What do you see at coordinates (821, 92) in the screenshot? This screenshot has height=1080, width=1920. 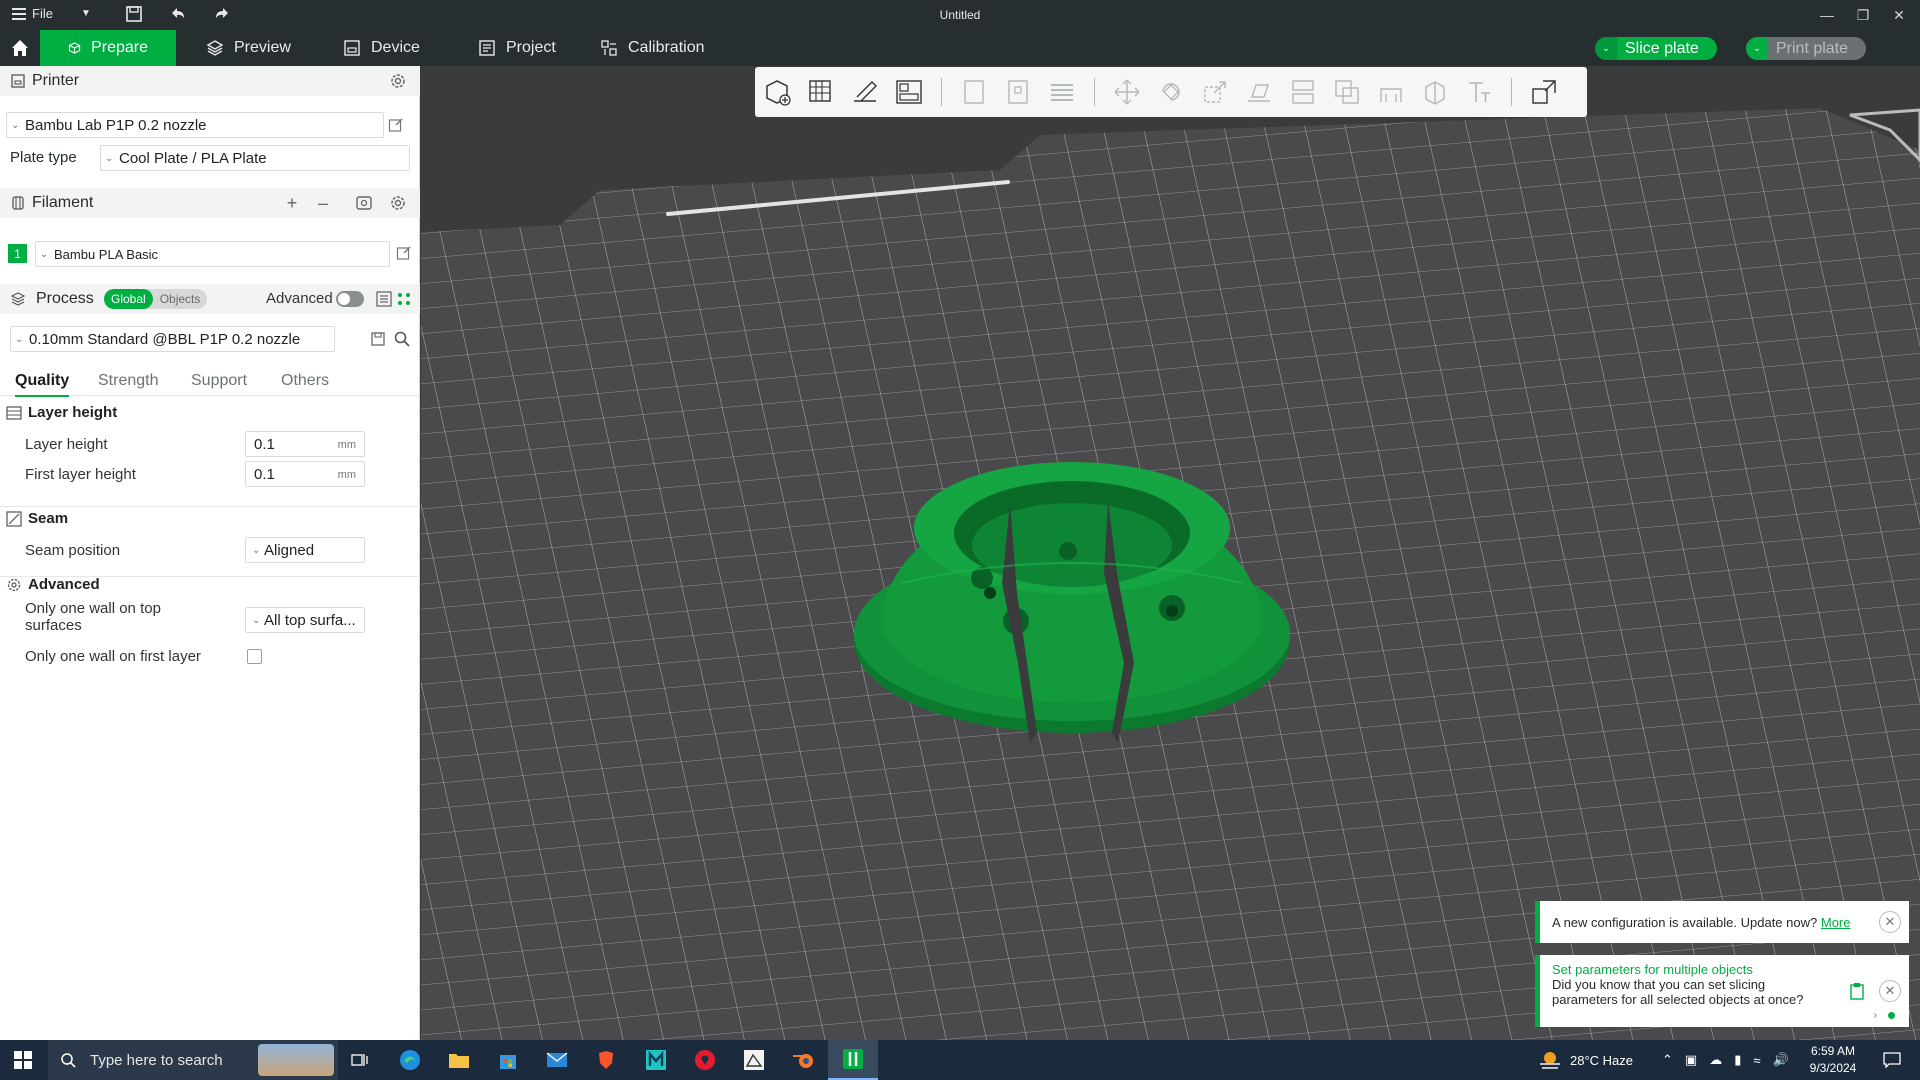 I see `add-plate-icon` at bounding box center [821, 92].